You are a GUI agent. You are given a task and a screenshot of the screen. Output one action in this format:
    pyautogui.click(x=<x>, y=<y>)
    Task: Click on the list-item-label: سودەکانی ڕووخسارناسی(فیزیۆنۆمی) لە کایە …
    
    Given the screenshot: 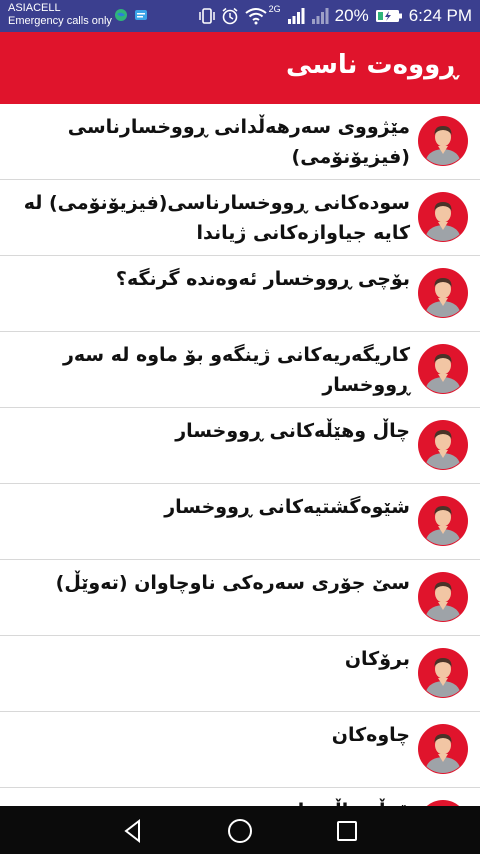 What is the action you would take?
    pyautogui.click(x=216, y=218)
    